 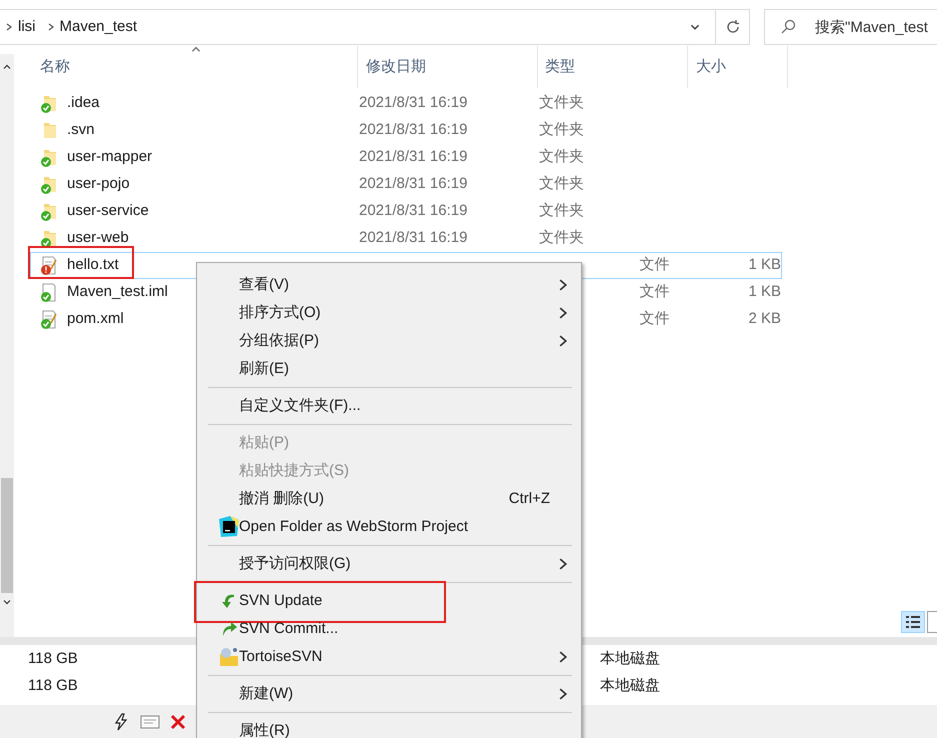 I want to click on shortcut: Ctrl+Z, so click(x=529, y=498).